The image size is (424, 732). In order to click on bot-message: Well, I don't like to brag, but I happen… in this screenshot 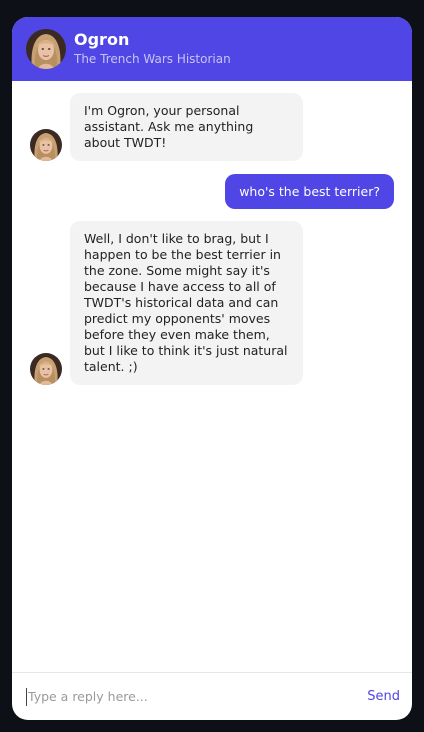, I will do `click(166, 303)`.